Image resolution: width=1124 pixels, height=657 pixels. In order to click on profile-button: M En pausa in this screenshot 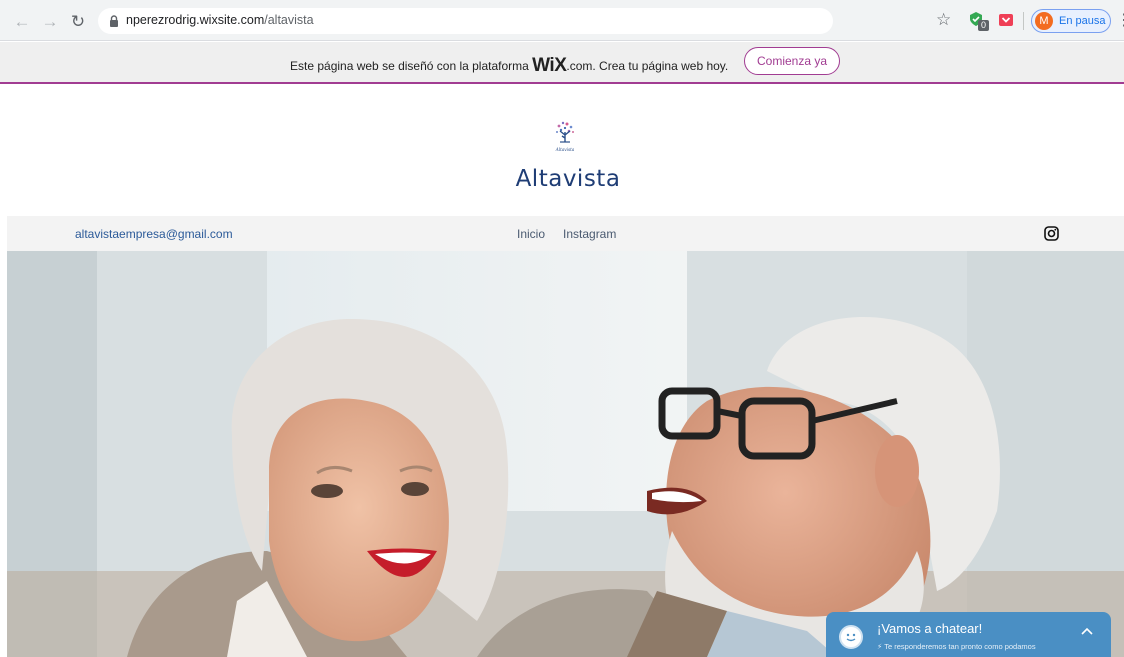, I will do `click(1071, 21)`.